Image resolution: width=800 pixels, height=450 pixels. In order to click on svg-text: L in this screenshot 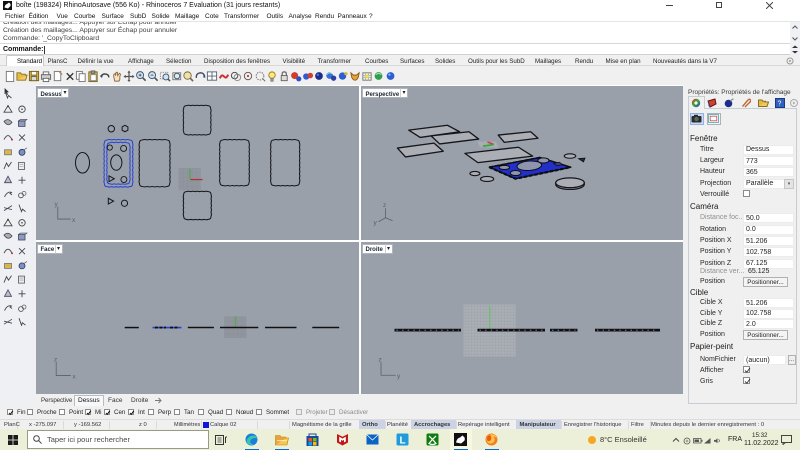, I will do `click(403, 441)`.